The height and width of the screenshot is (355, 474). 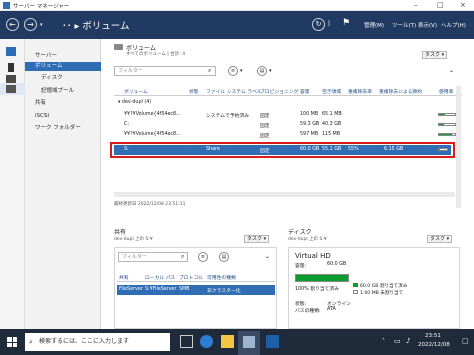 I want to click on volume-label: システムで予約済み, so click(x=228, y=116).